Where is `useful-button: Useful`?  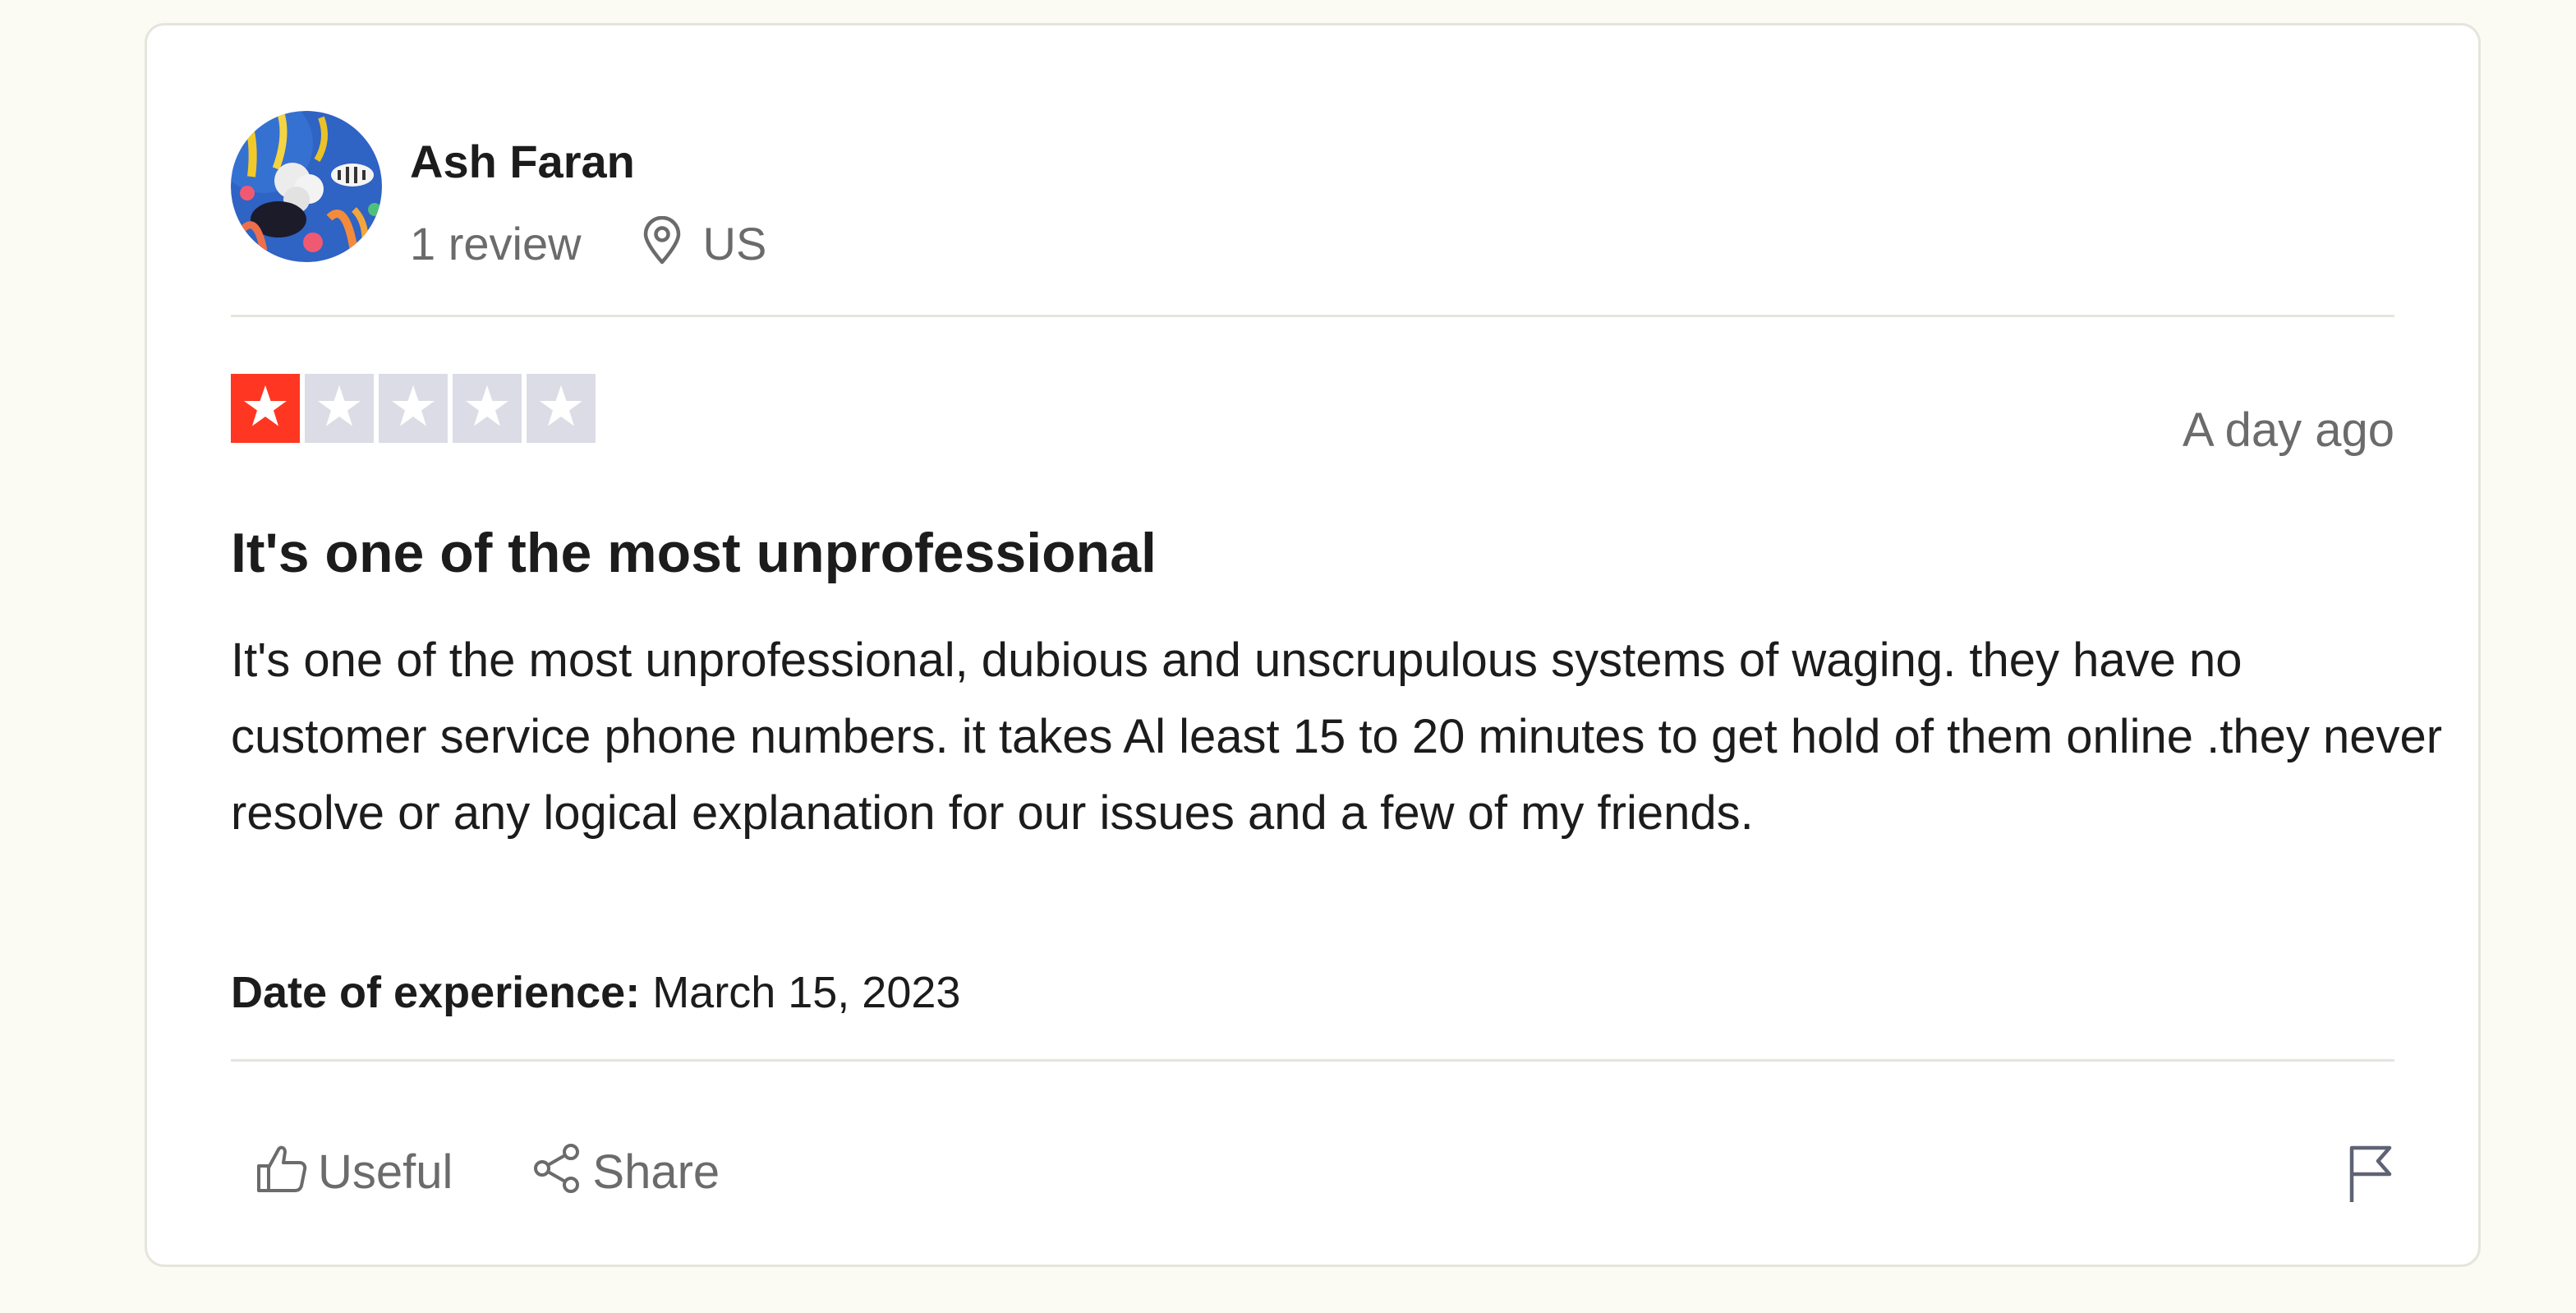
useful-button: Useful is located at coordinates (354, 1172).